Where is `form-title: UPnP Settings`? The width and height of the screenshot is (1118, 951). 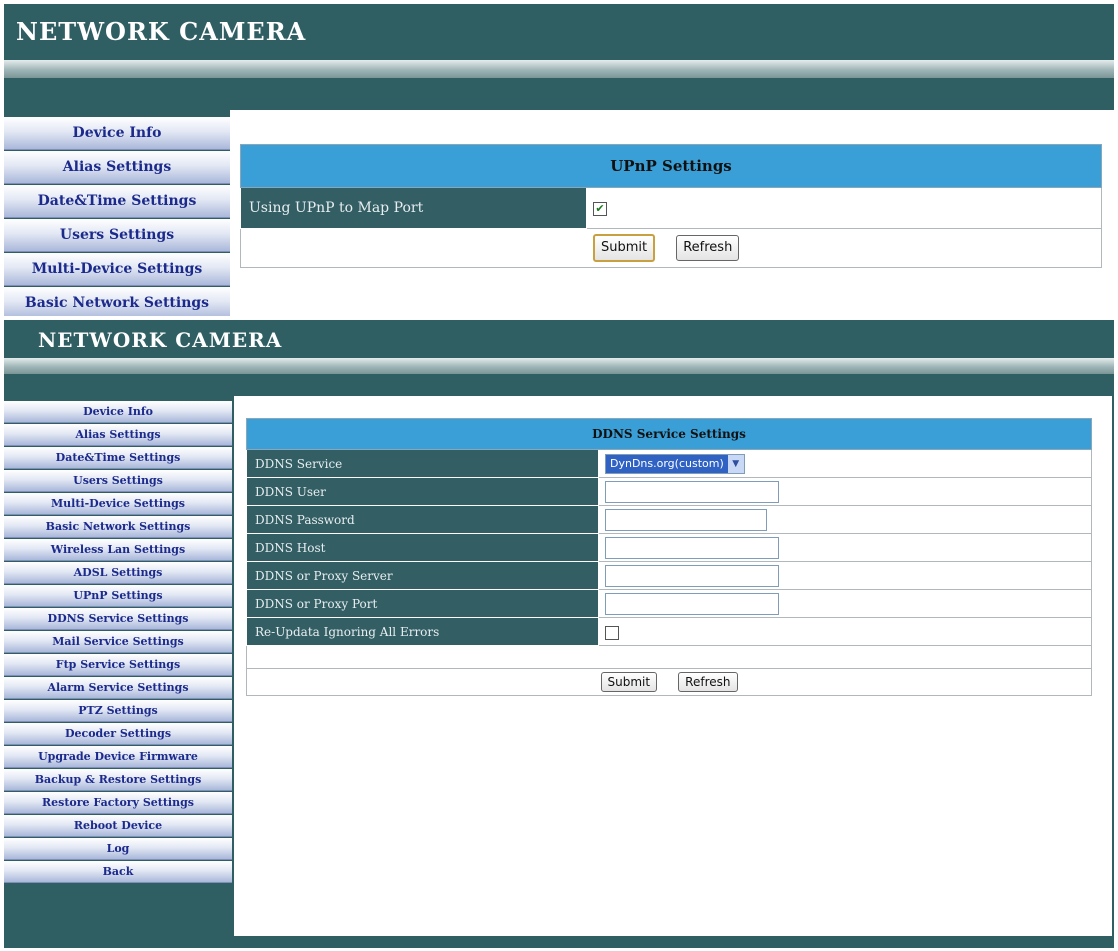 form-title: UPnP Settings is located at coordinates (671, 166).